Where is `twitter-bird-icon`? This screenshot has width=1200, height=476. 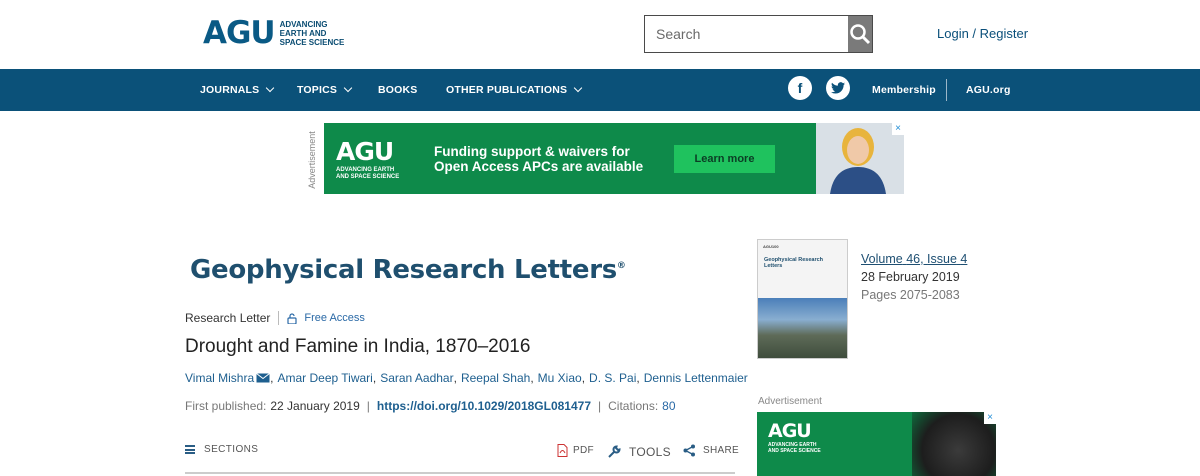
twitter-bird-icon is located at coordinates (838, 88).